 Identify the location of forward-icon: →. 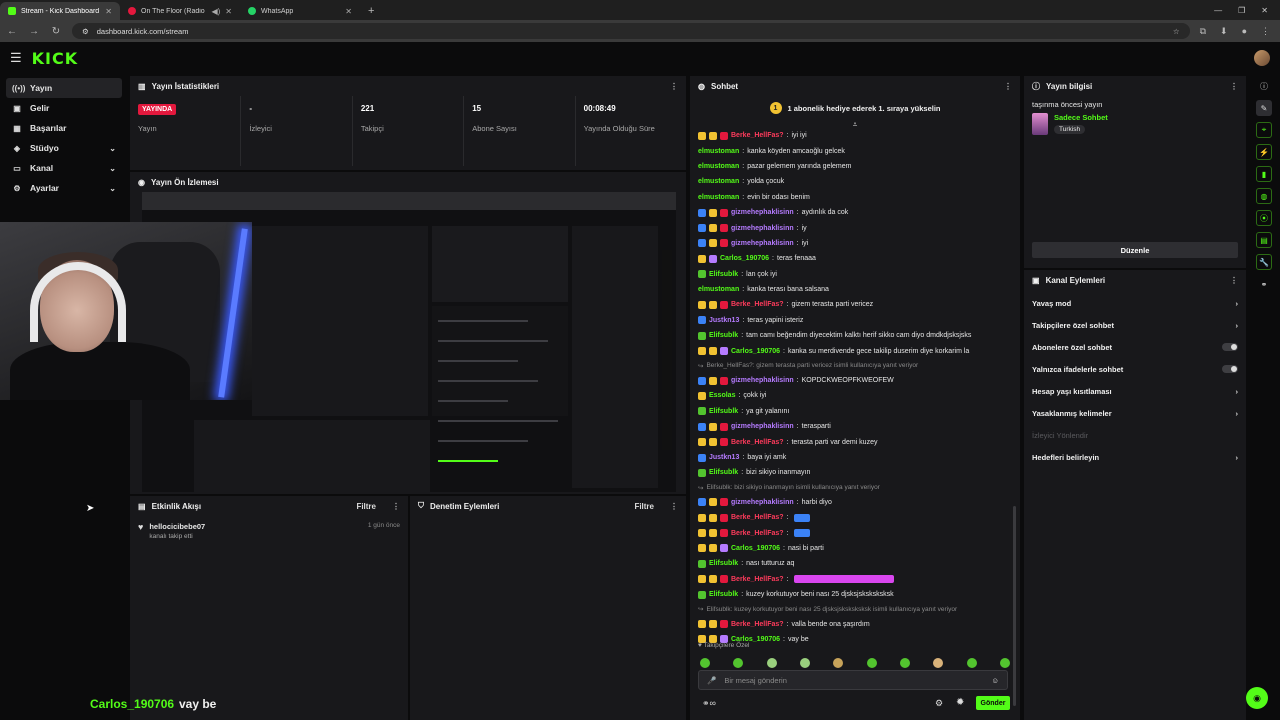
(34, 31).